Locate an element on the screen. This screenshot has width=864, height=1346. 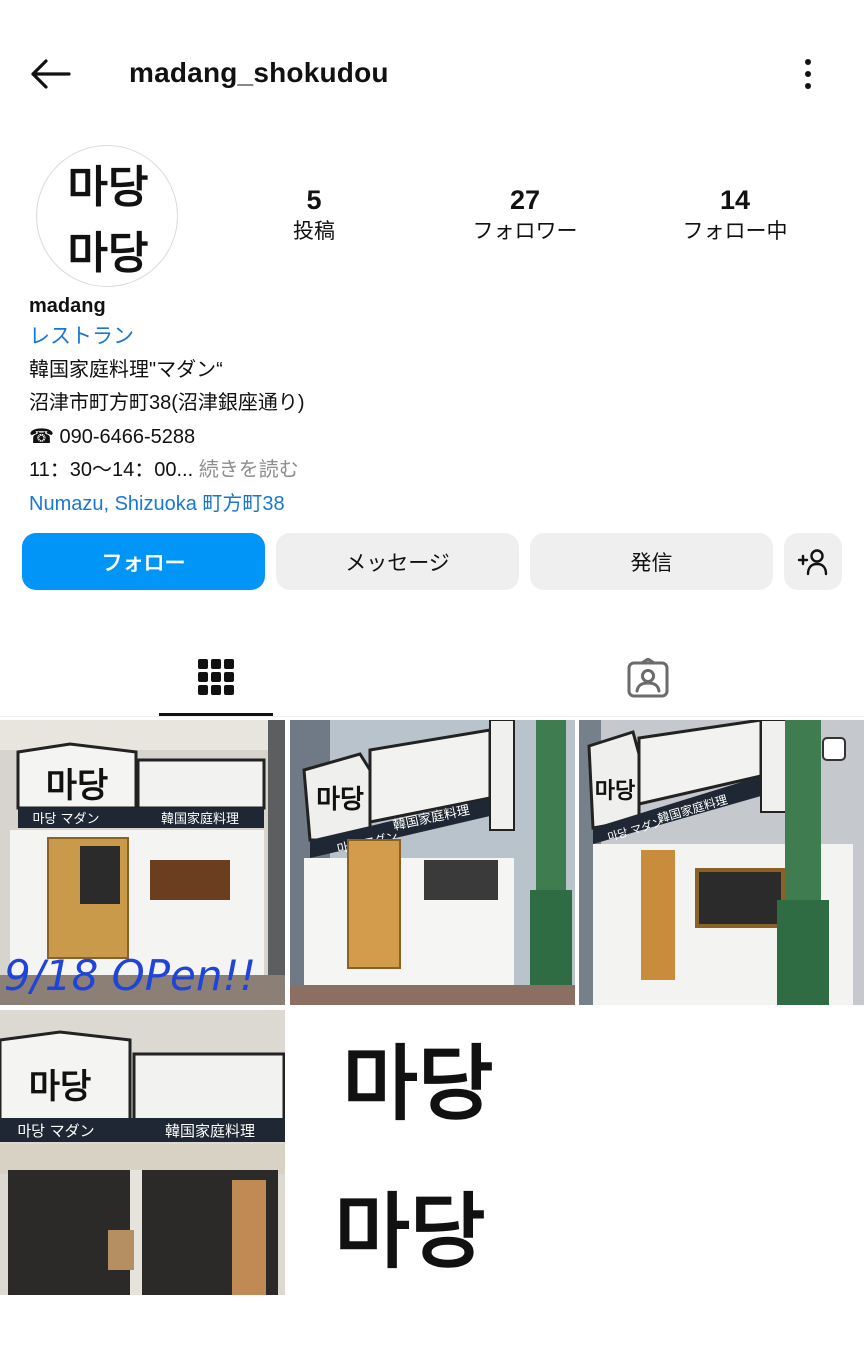
back-button is located at coordinates (50, 74).